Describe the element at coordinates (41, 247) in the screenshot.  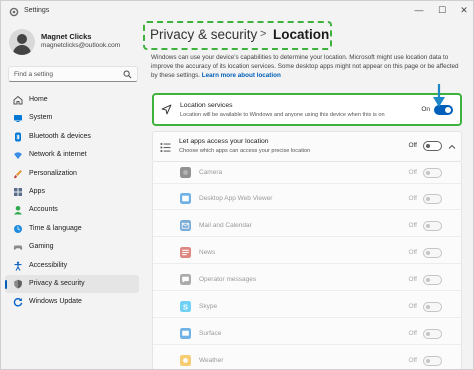
I see `sidebar-item-label: Gaming` at that location.